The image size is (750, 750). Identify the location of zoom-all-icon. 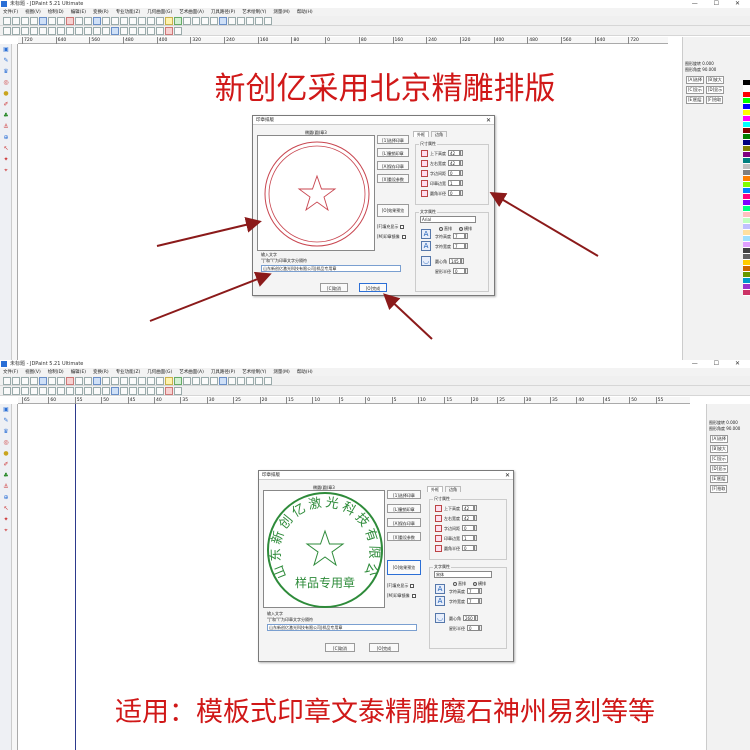
(106, 21).